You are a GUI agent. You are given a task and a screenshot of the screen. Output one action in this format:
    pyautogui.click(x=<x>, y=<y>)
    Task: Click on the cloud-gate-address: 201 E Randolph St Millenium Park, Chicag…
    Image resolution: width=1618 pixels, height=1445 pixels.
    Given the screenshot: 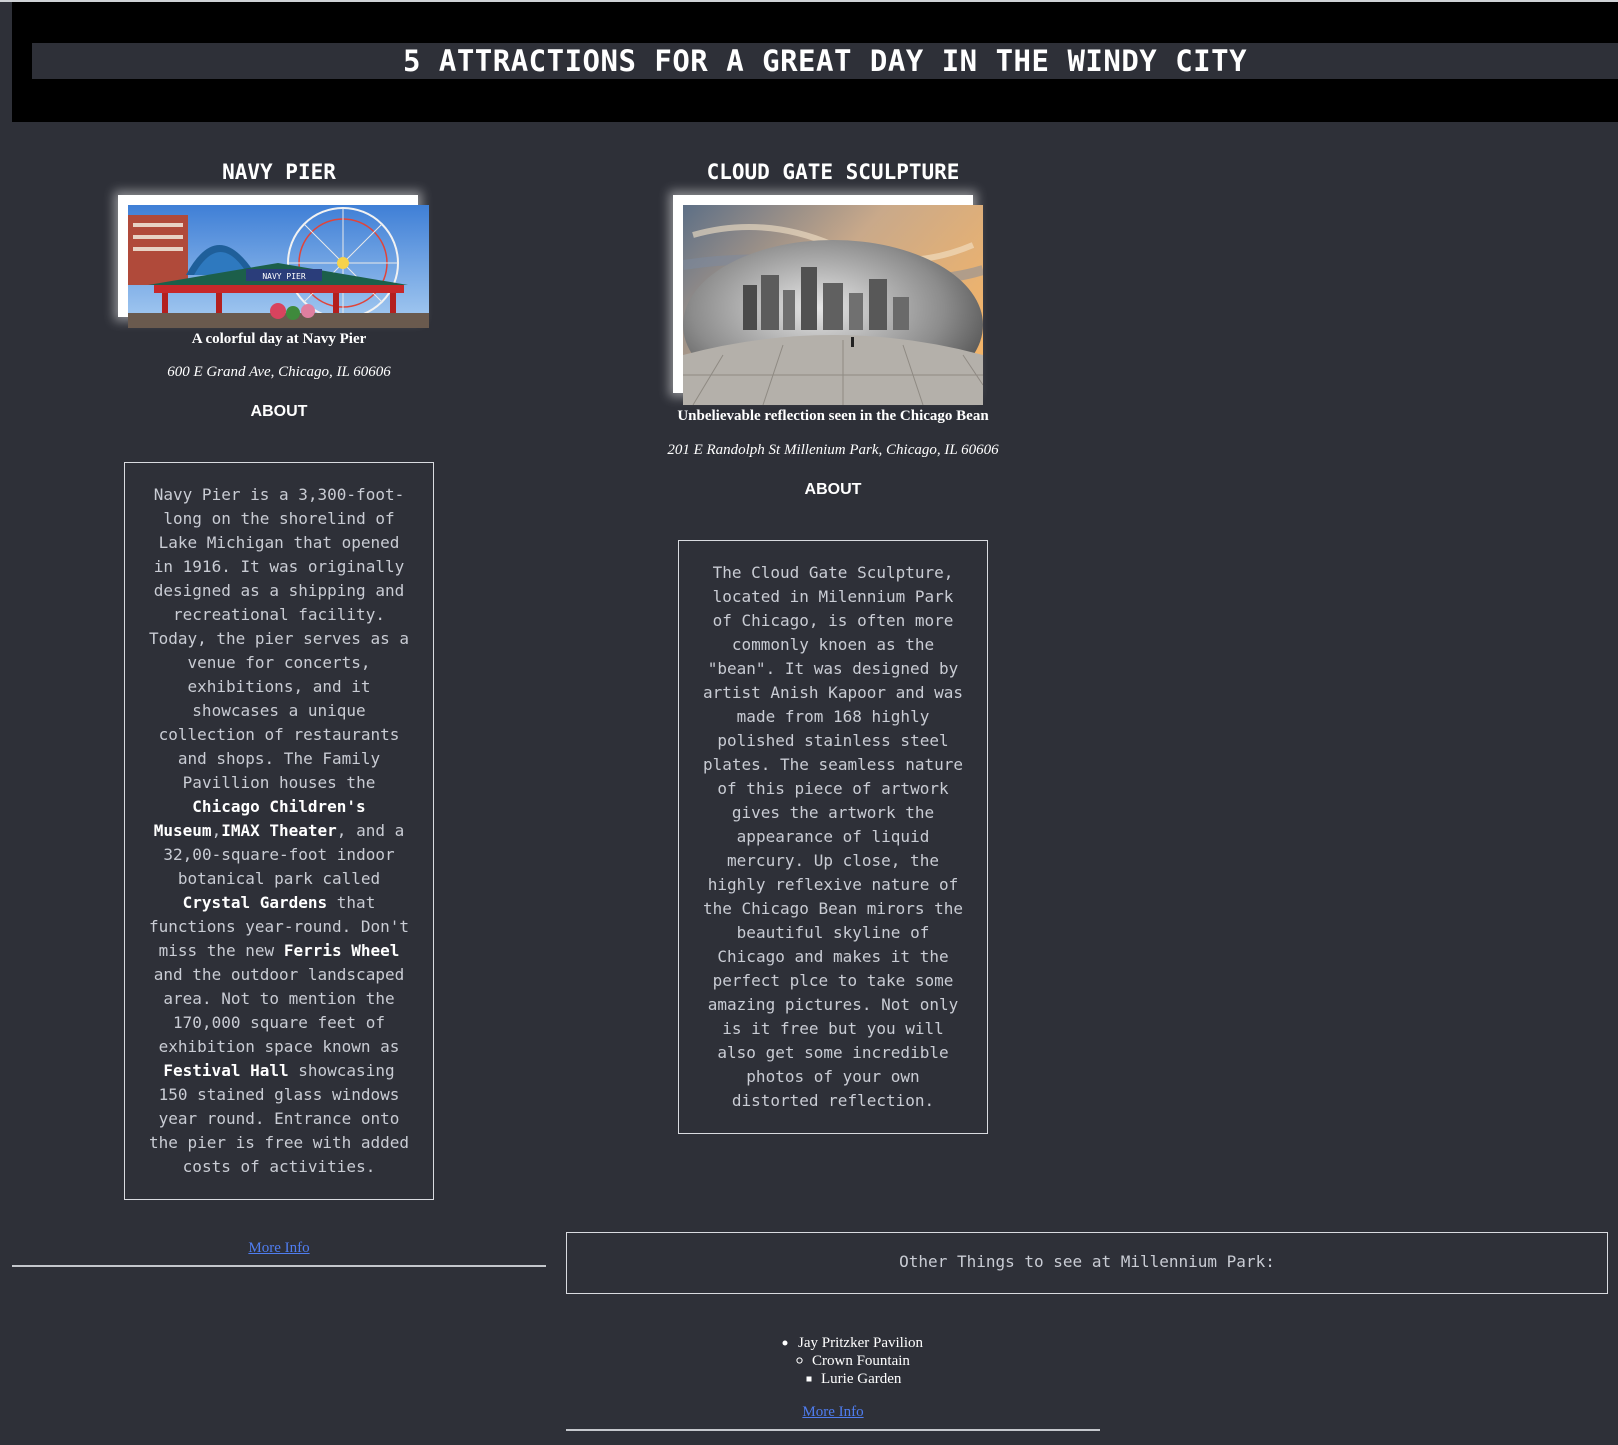 What is the action you would take?
    pyautogui.click(x=833, y=450)
    